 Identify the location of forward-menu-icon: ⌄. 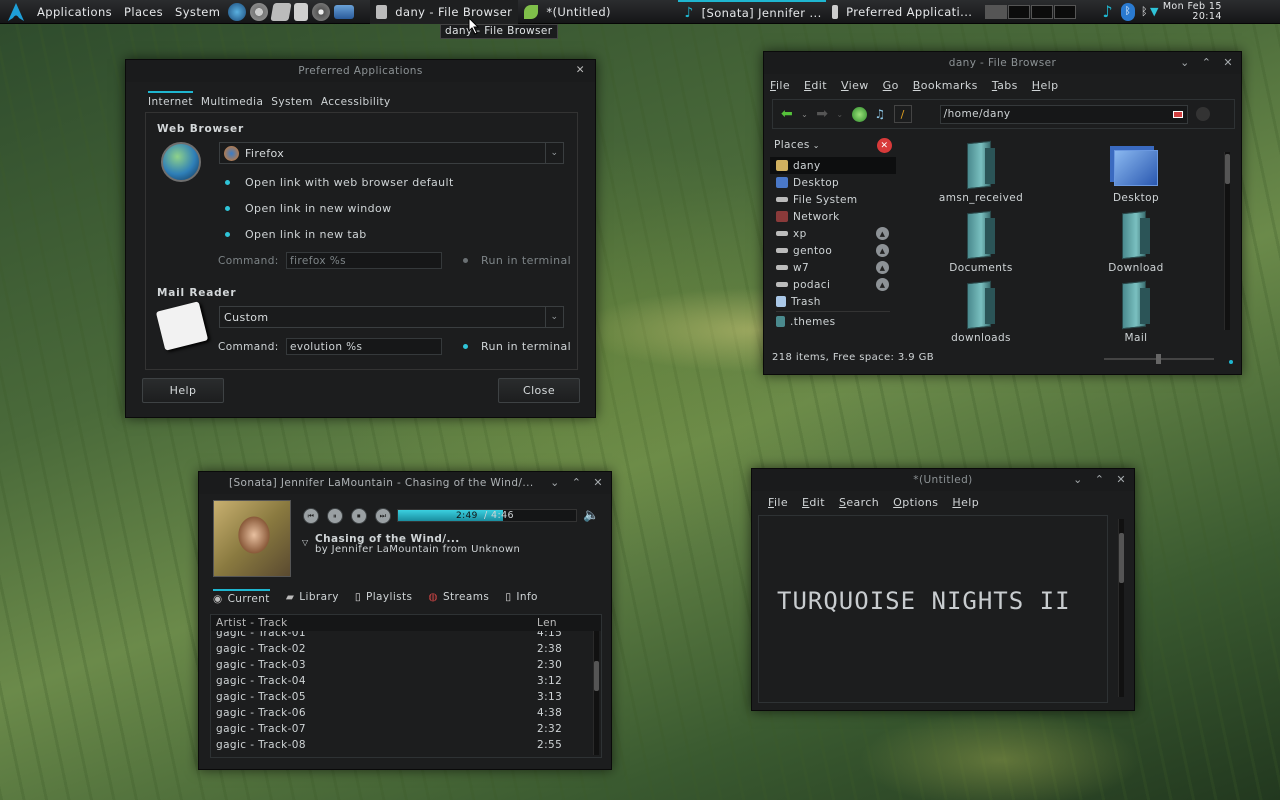
(839, 114).